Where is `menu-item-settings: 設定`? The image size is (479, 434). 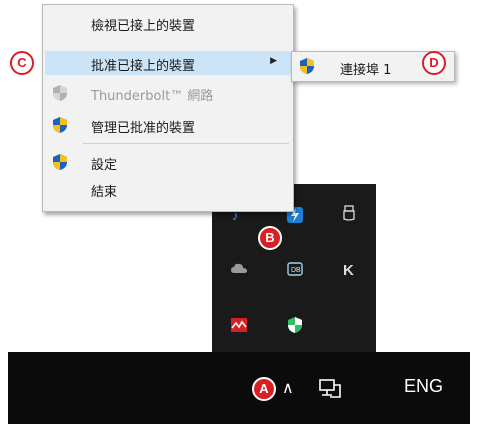 menu-item-settings: 設定 is located at coordinates (168, 162).